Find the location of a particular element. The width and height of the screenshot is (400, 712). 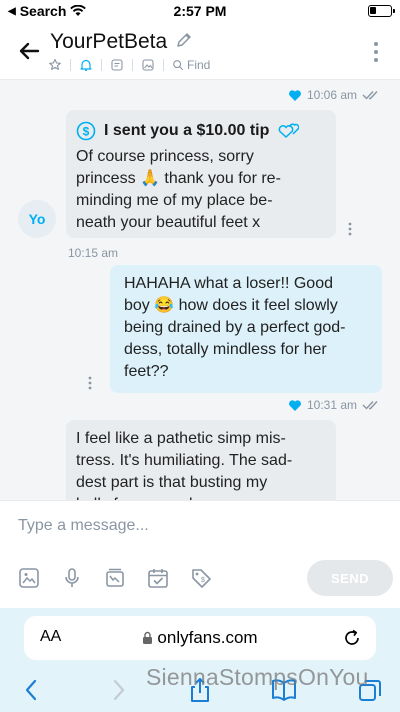

price-tag-icon: $ is located at coordinates (201, 578).